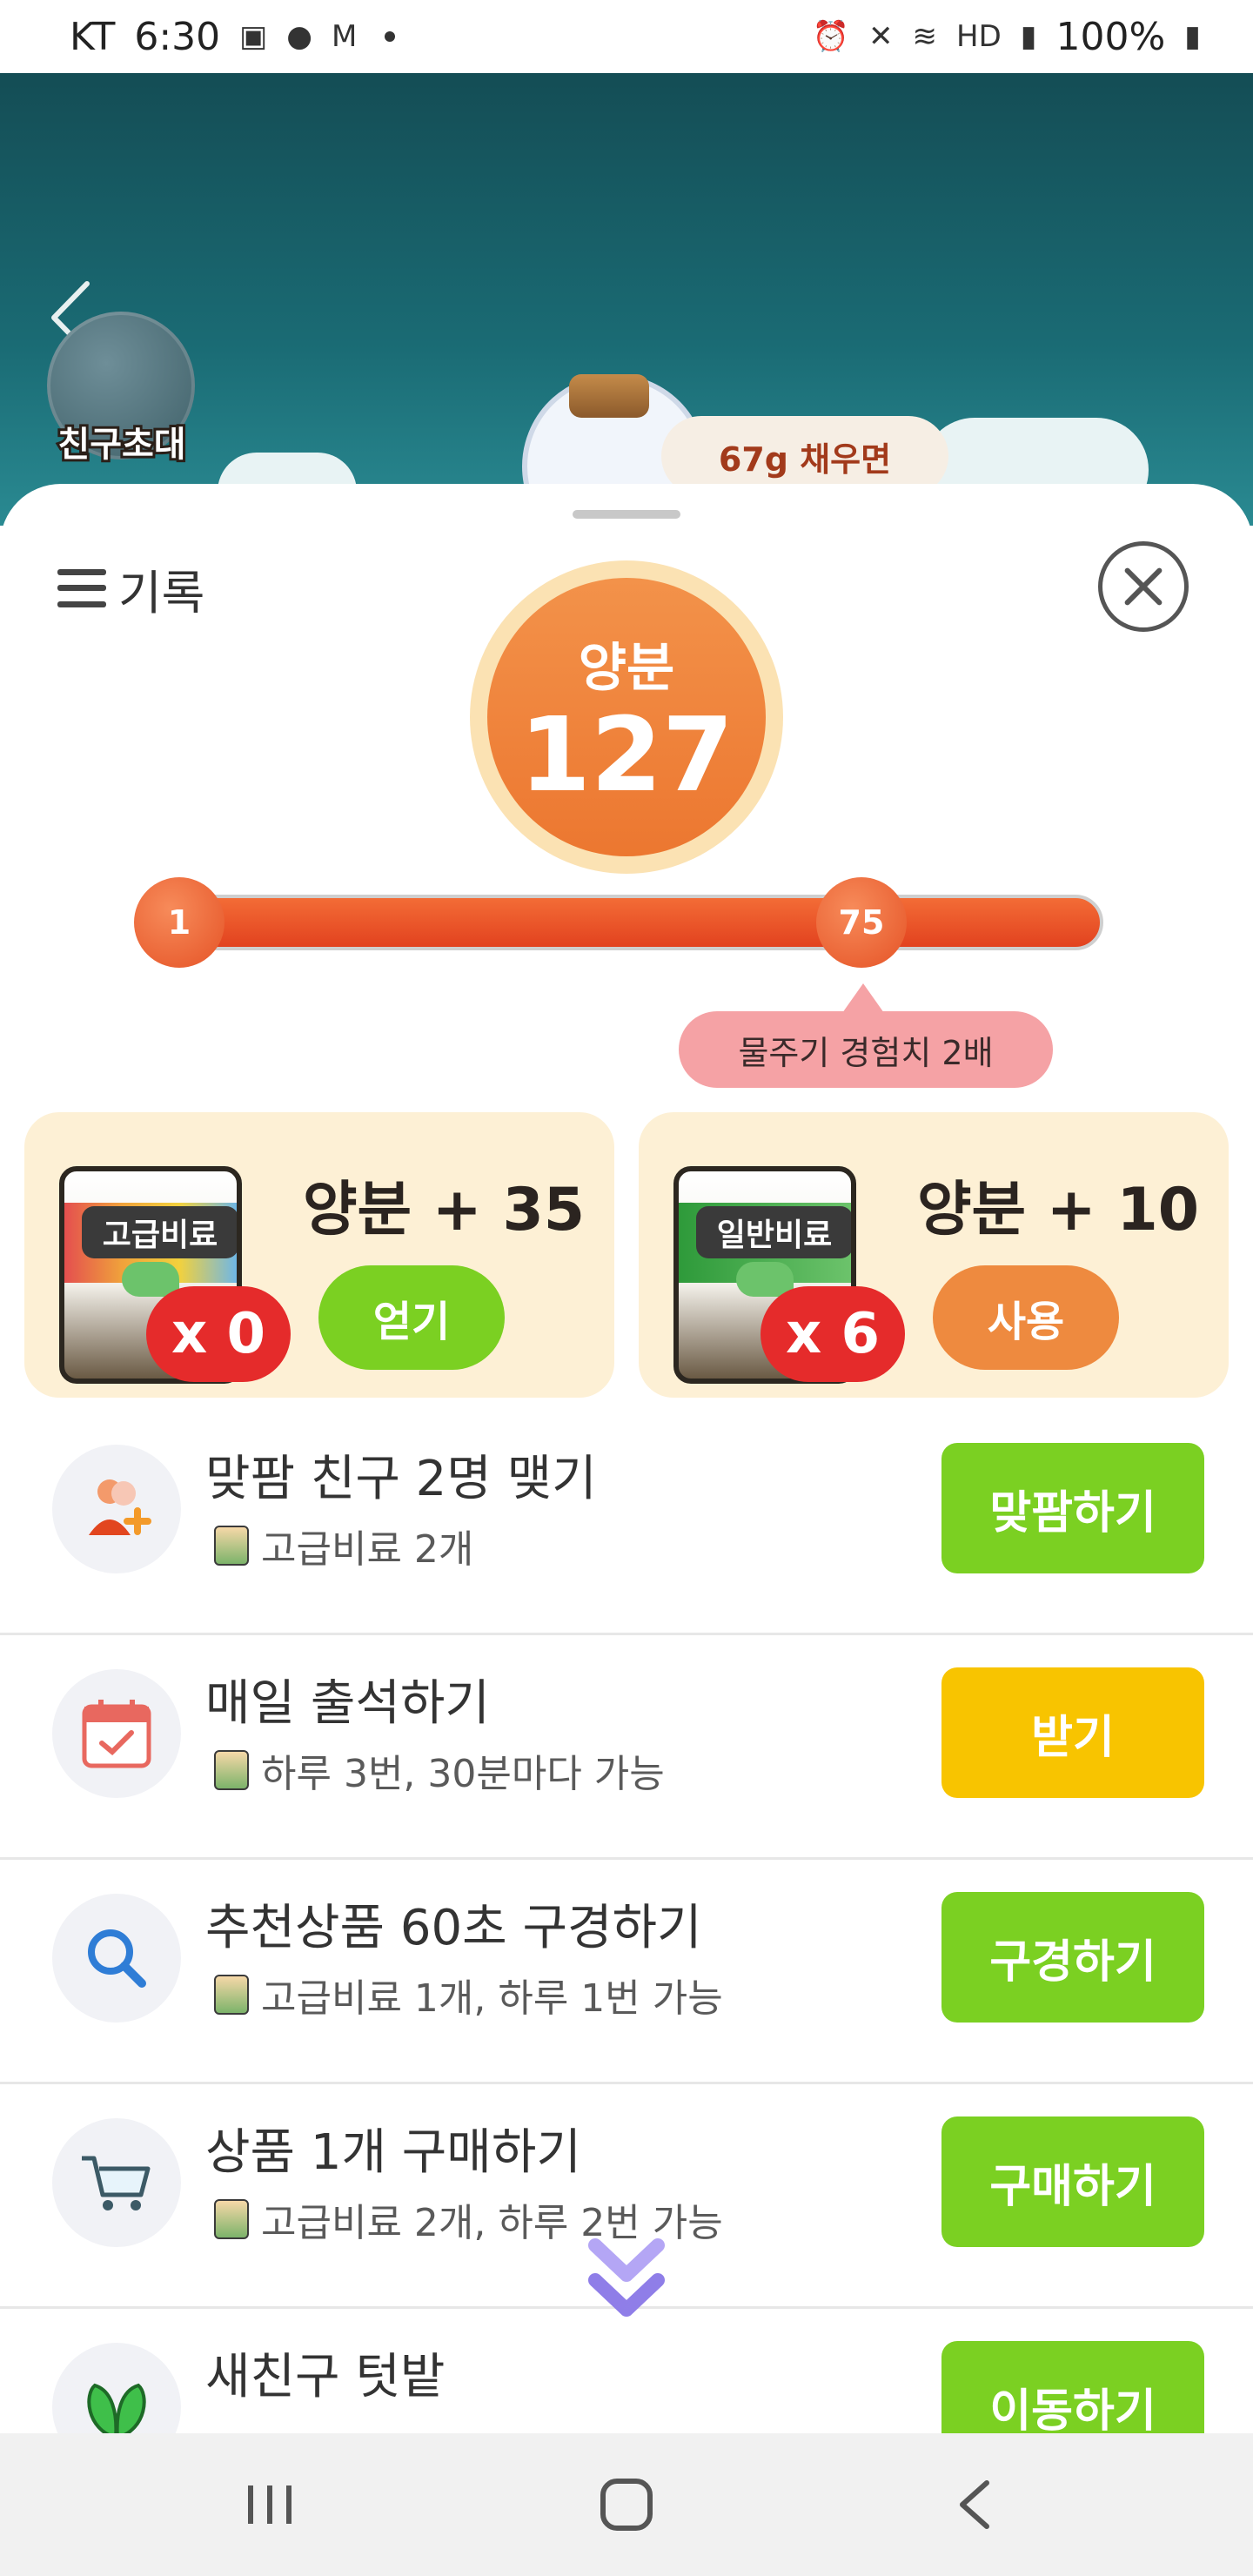 The width and height of the screenshot is (1253, 2576). What do you see at coordinates (463, 1774) in the screenshot?
I see `mission-reward-text: 하루 3번, 30분마다 가능` at bounding box center [463, 1774].